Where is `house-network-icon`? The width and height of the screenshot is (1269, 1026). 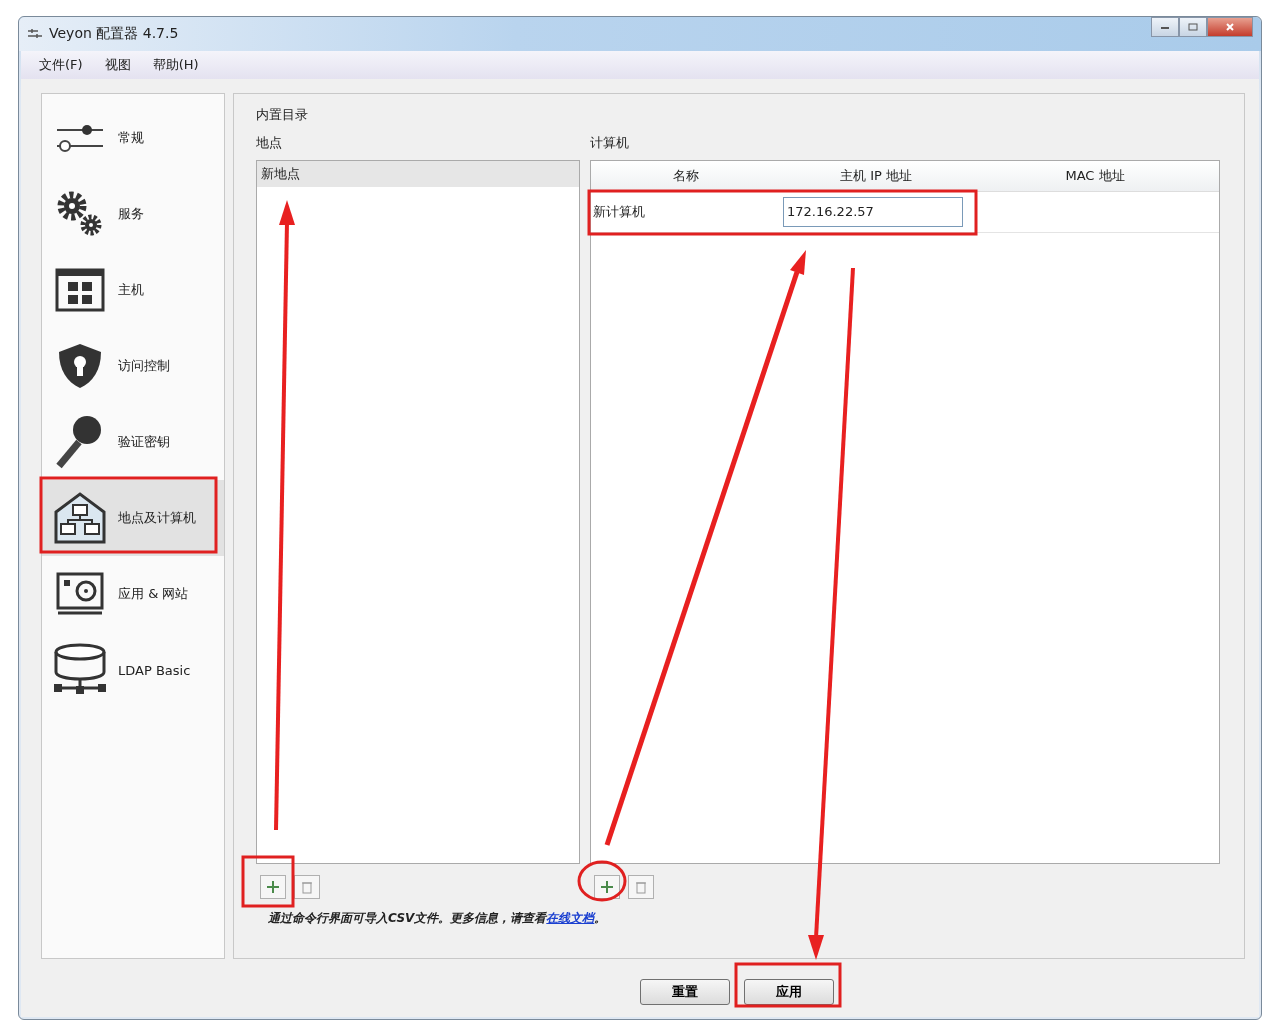 house-network-icon is located at coordinates (80, 518).